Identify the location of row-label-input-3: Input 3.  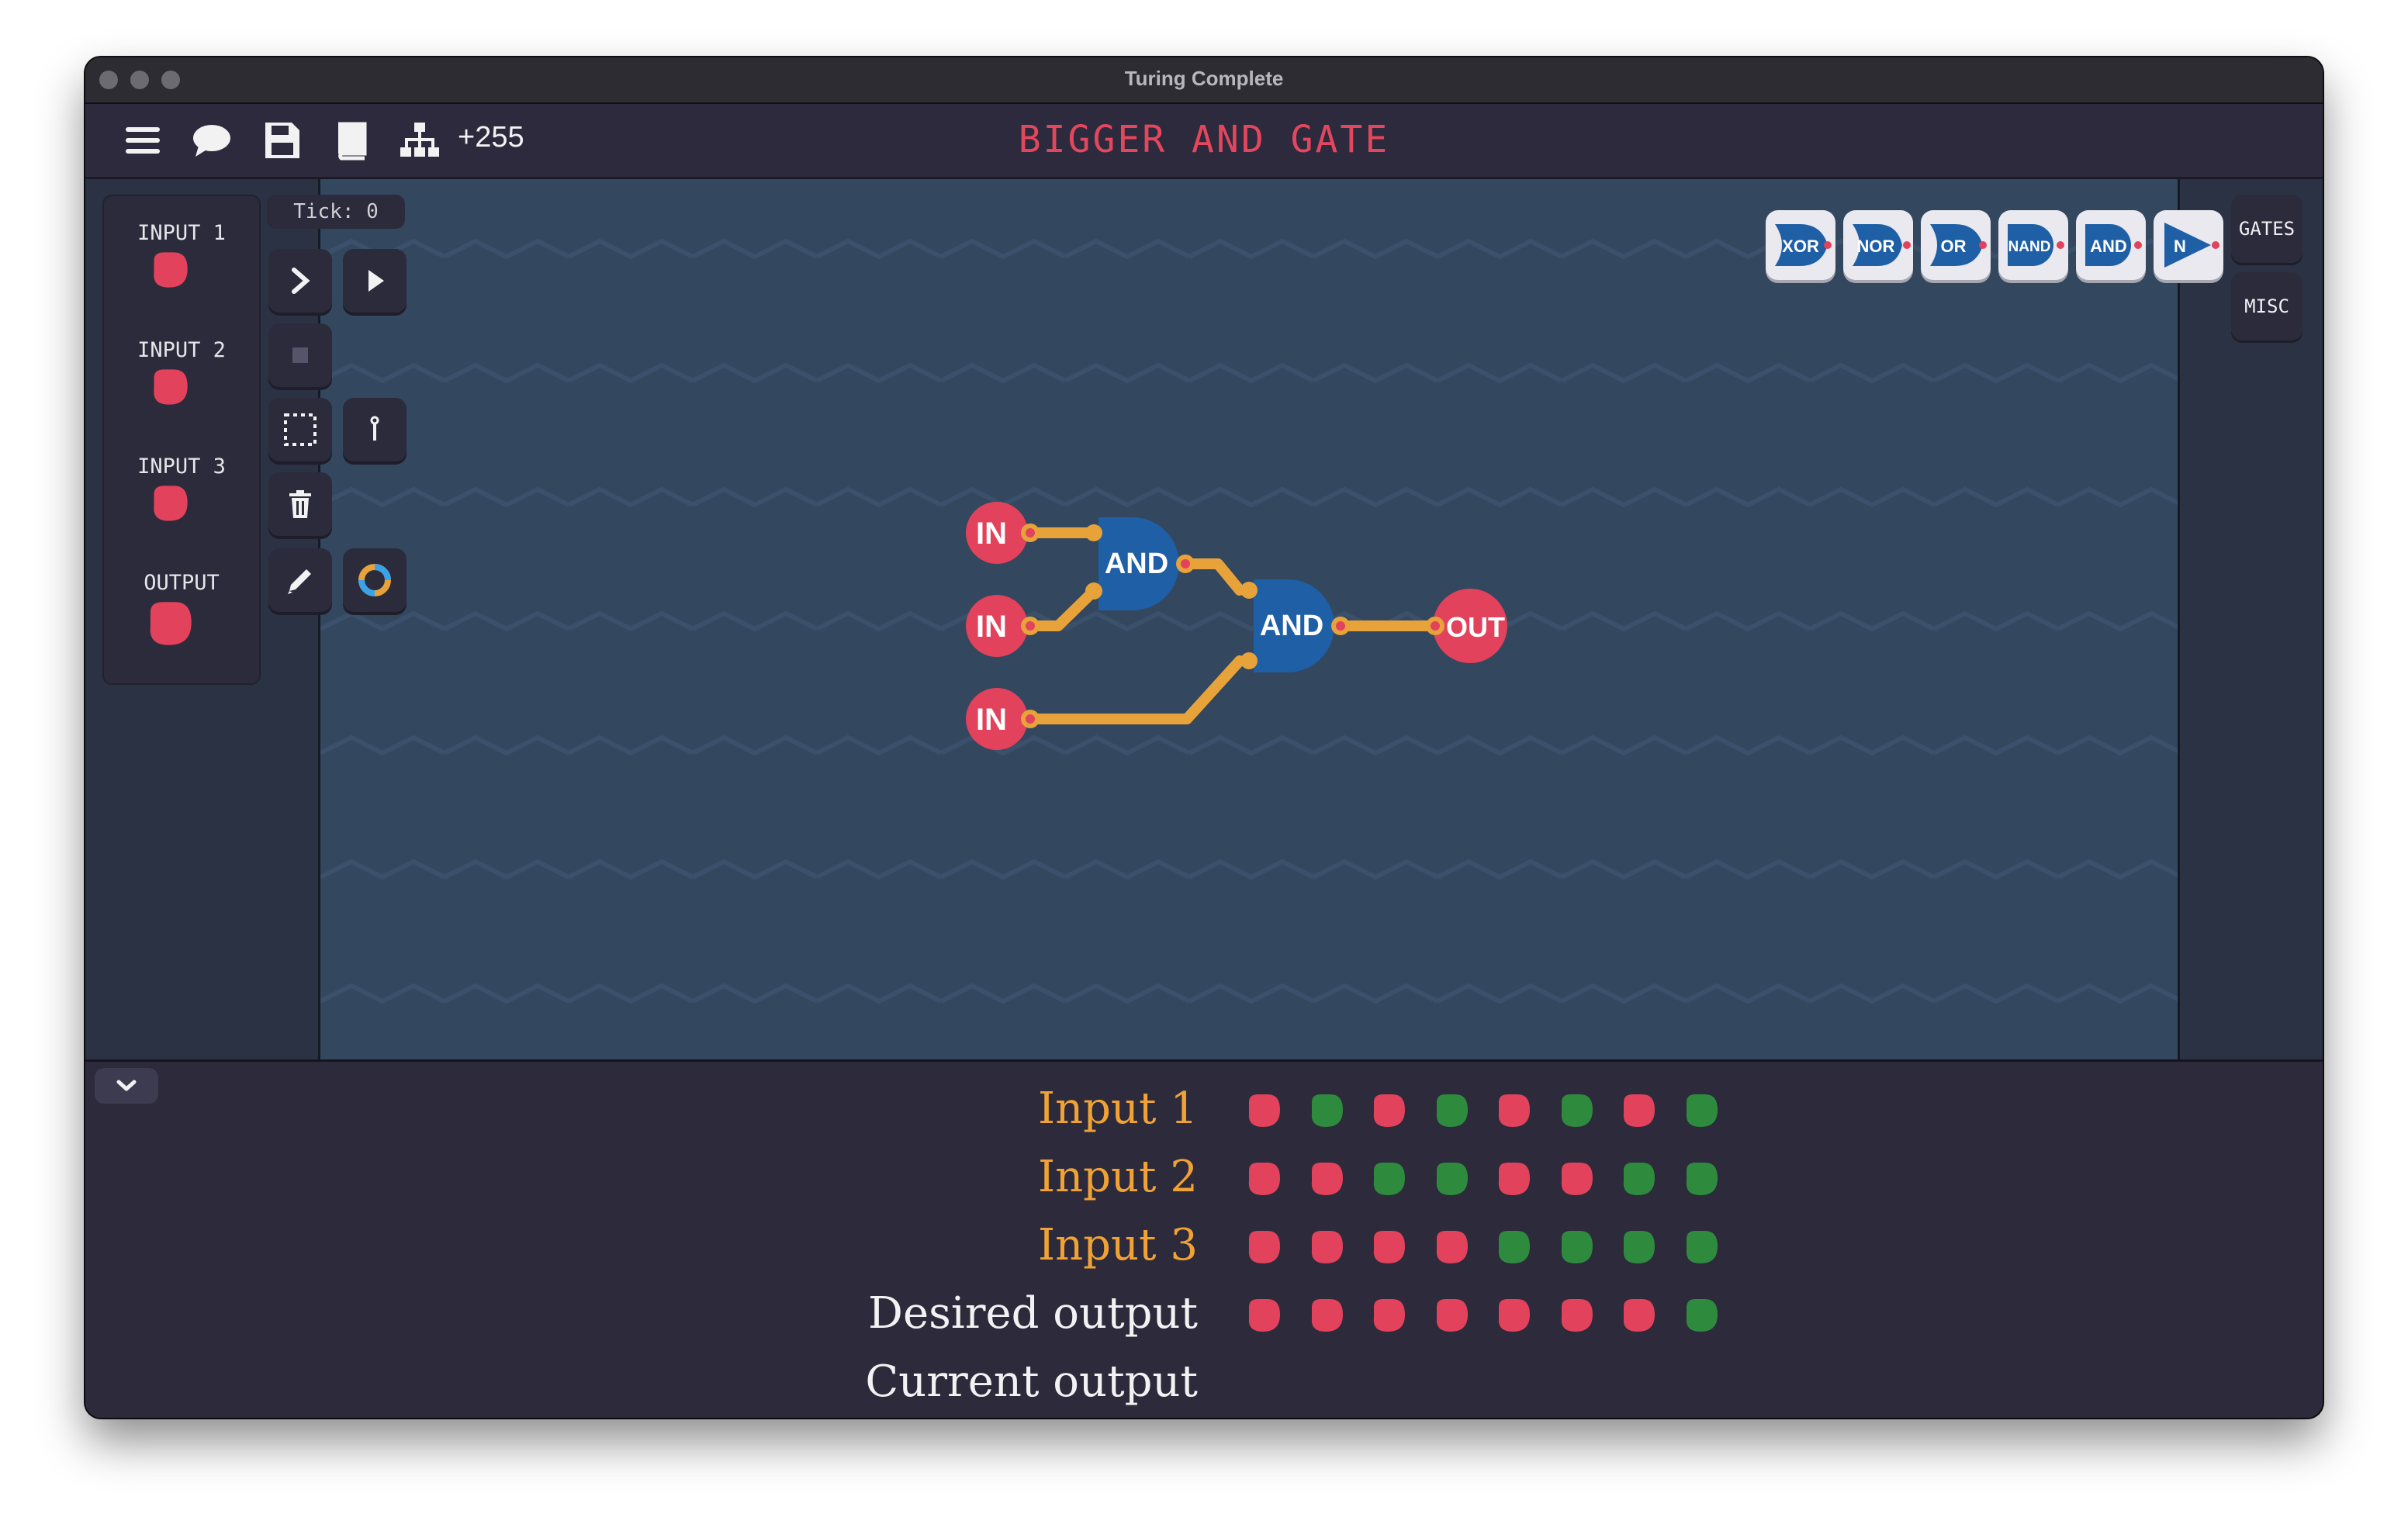
(1118, 1245).